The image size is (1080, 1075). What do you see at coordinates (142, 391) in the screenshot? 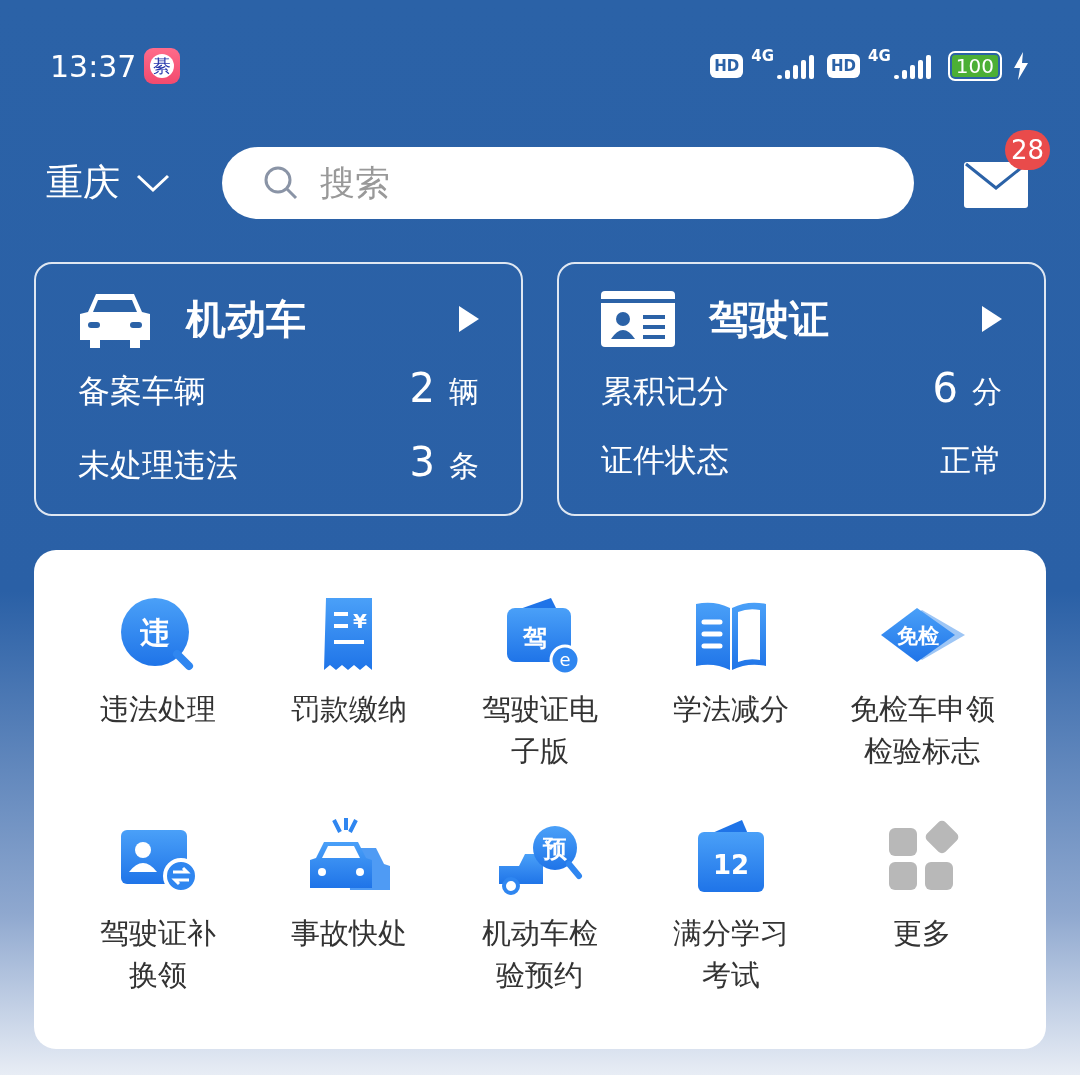
I see `stat-label: 备案车辆` at bounding box center [142, 391].